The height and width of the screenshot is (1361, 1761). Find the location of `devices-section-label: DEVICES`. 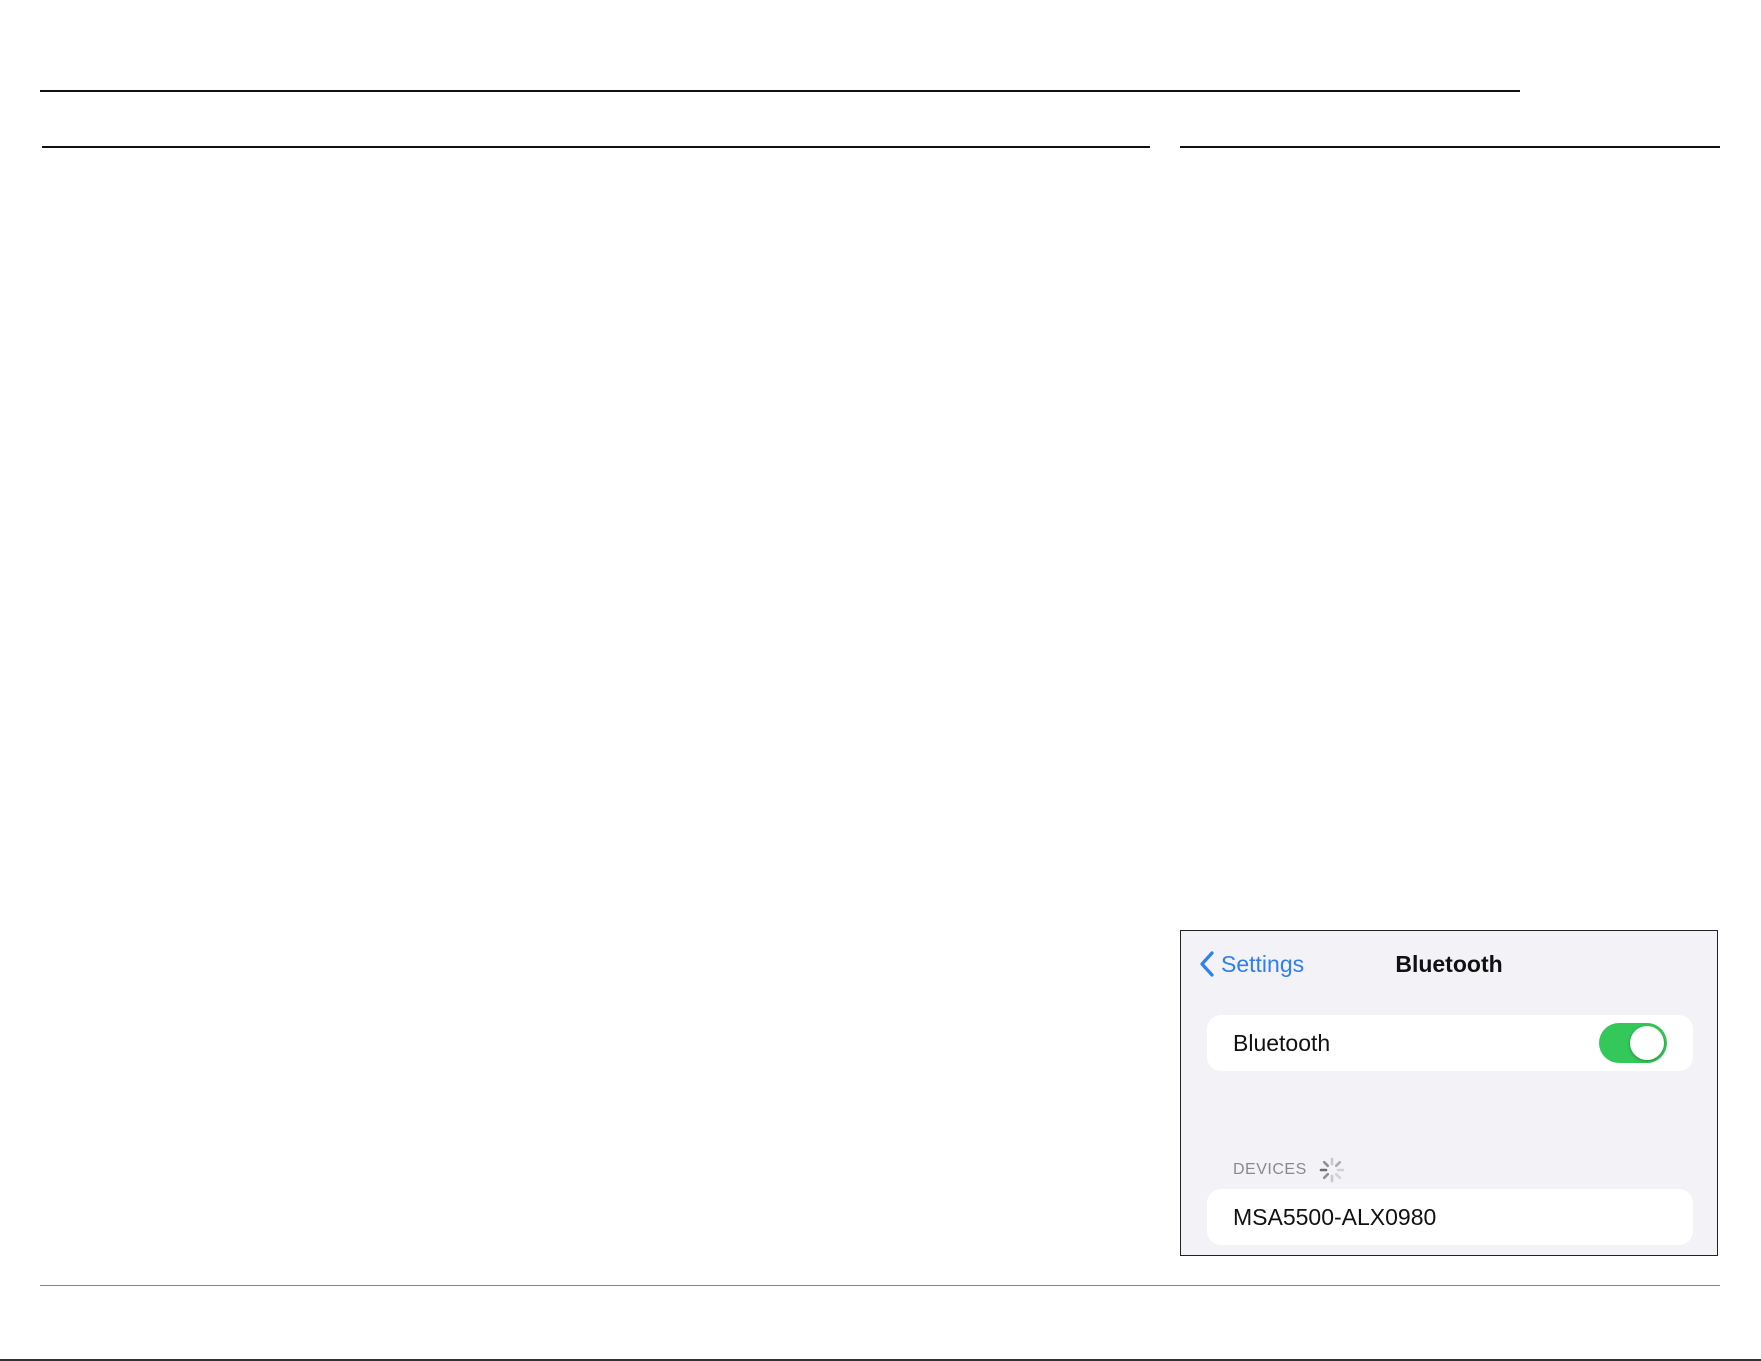

devices-section-label: DEVICES is located at coordinates (1270, 1169).